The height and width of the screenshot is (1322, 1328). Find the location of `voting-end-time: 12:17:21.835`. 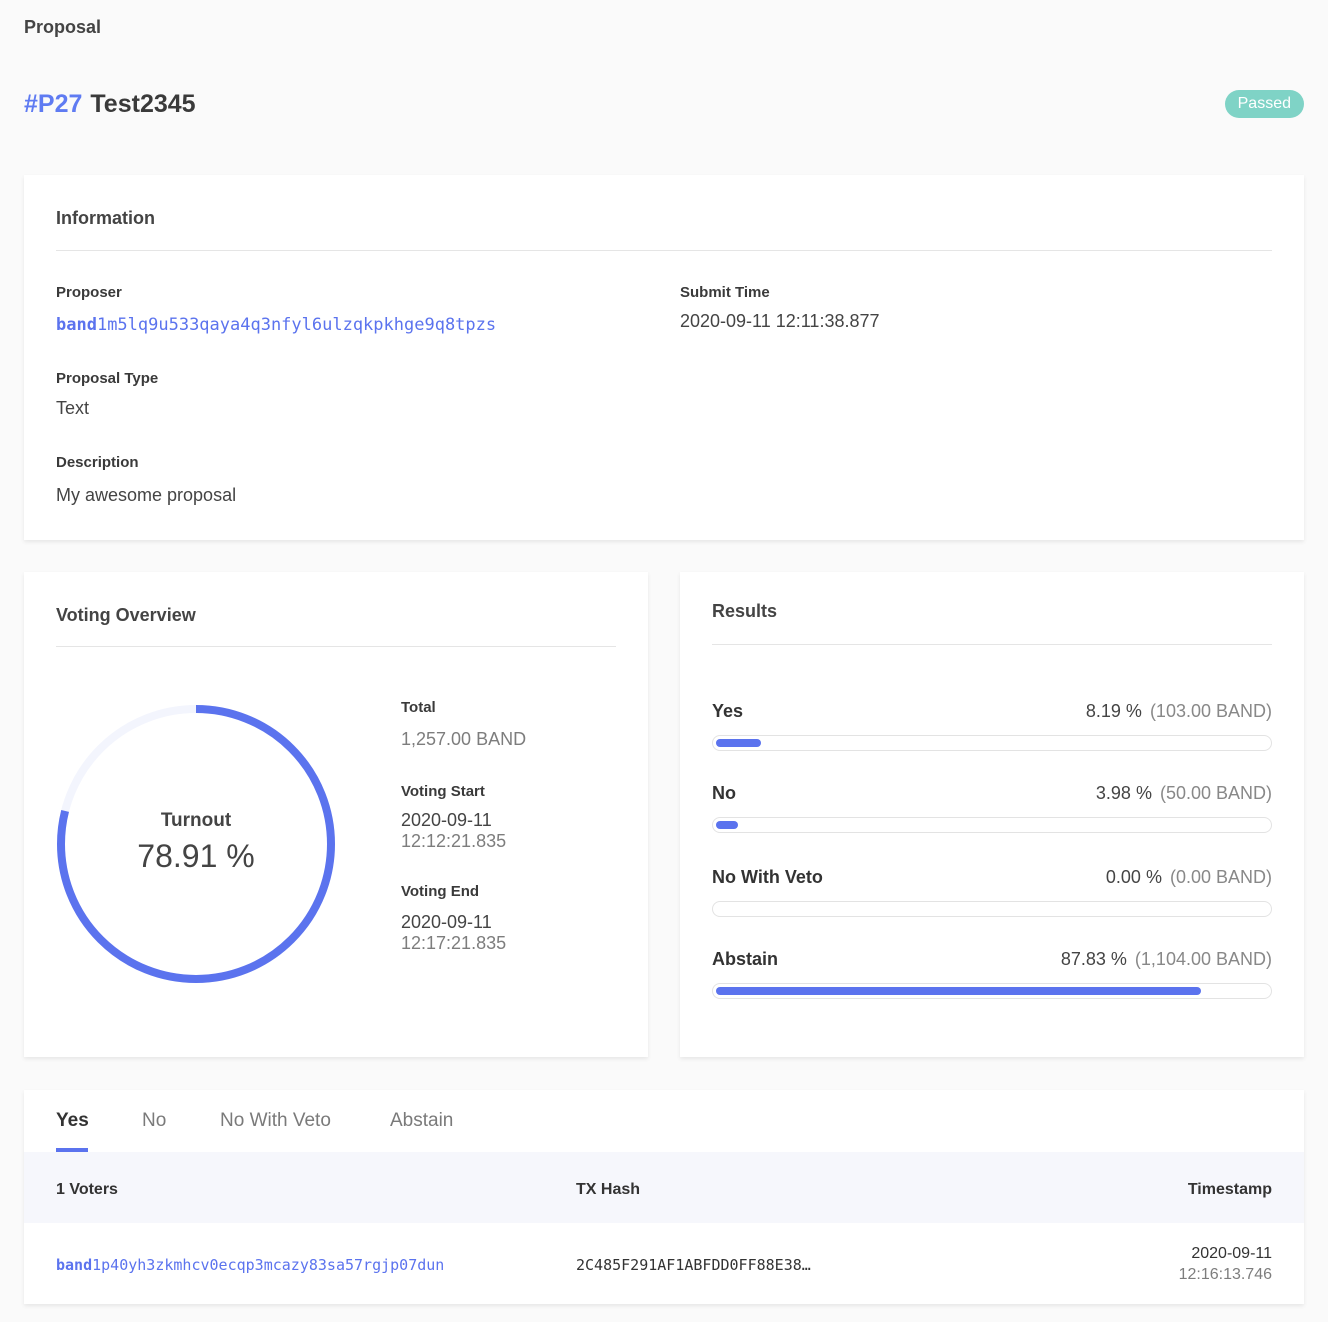

voting-end-time: 12:17:21.835 is located at coordinates (454, 943).